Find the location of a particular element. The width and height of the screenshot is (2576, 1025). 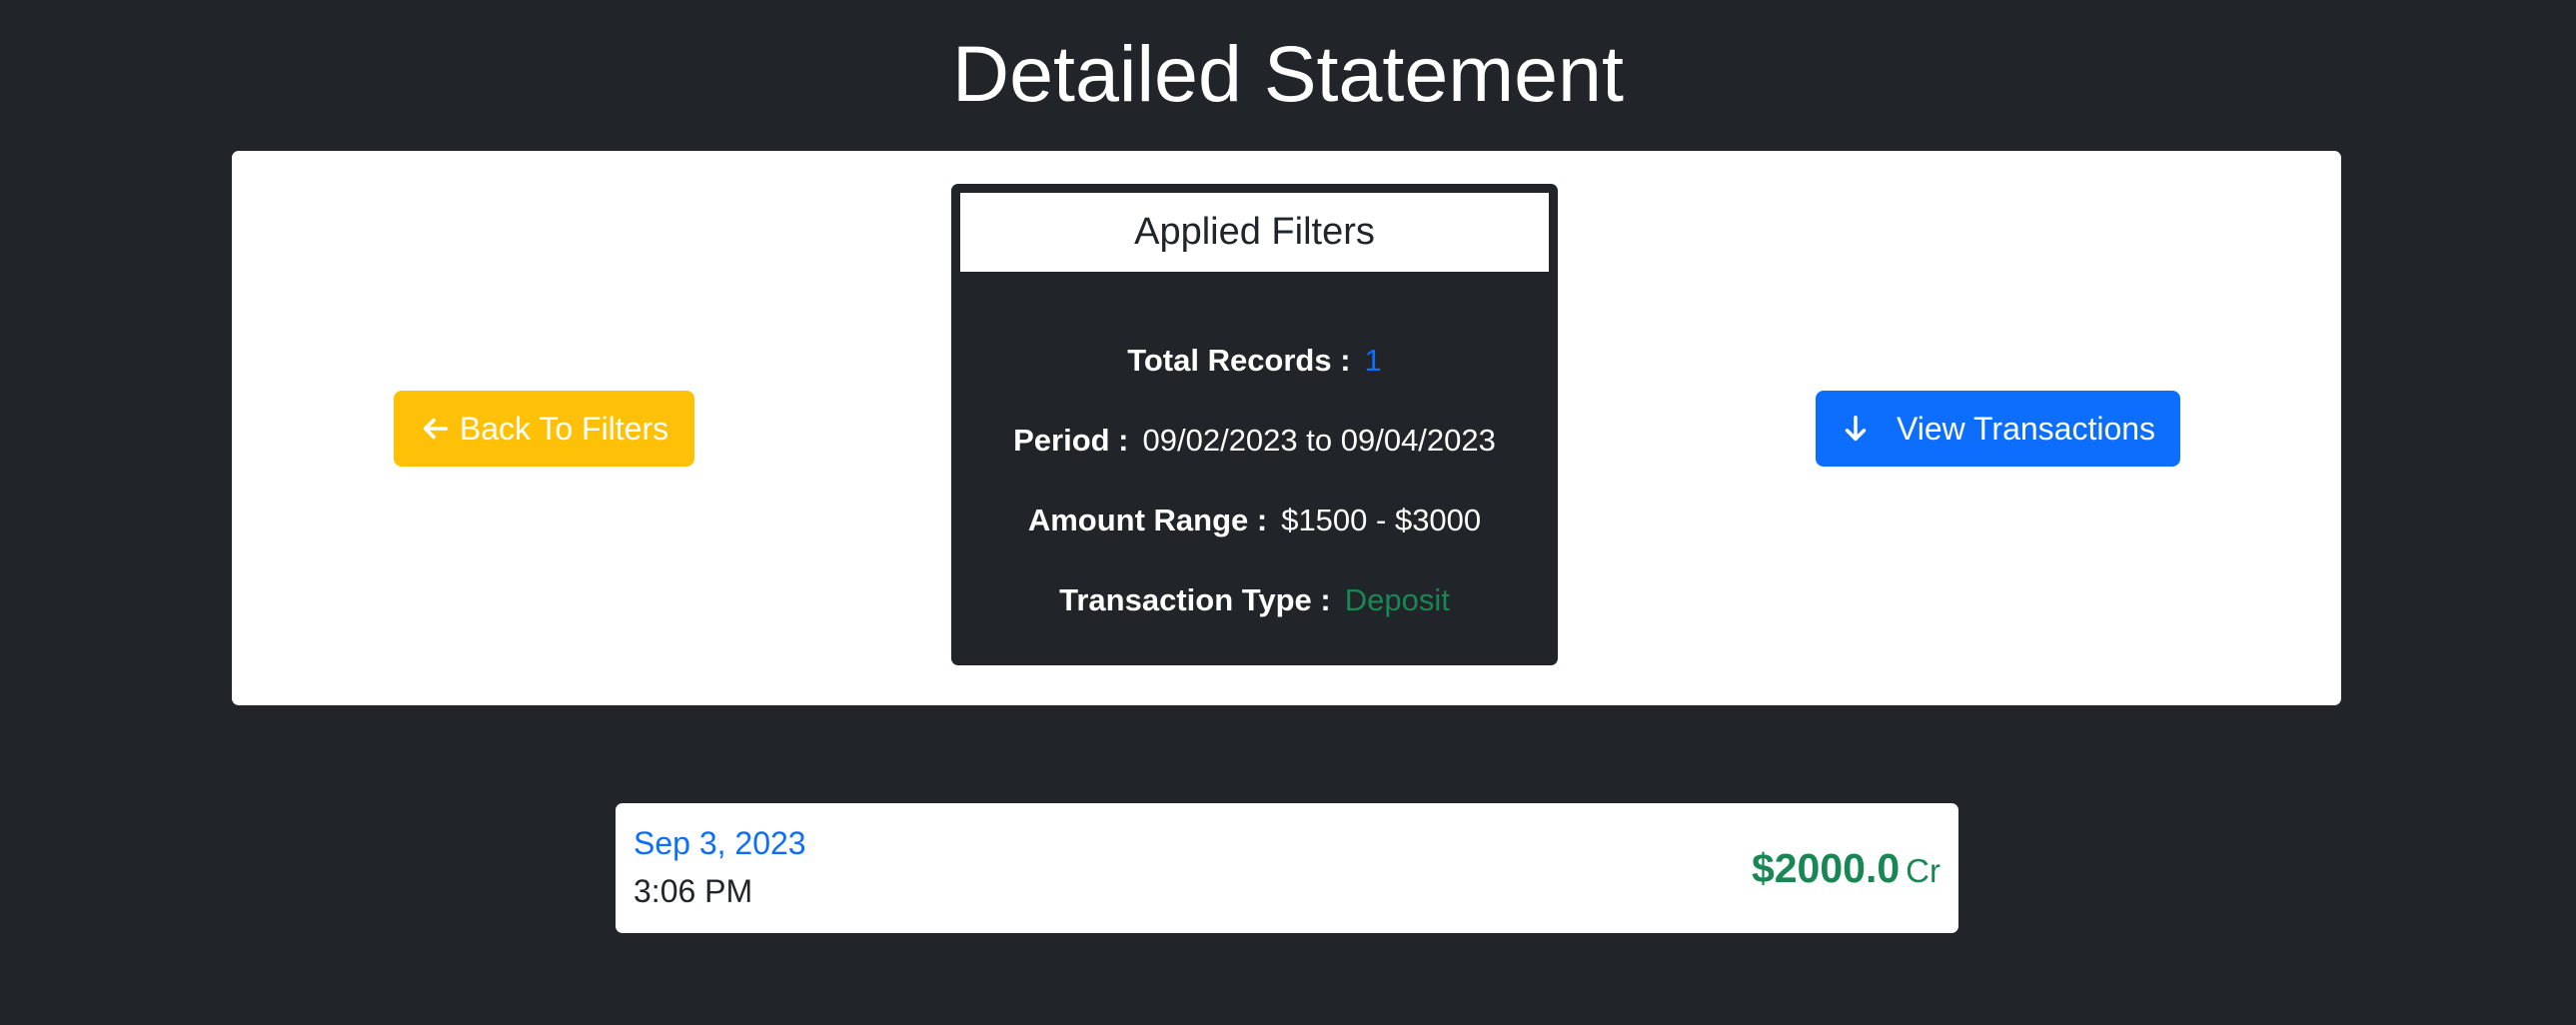

back-to-filters-button: Back To Filters is located at coordinates (544, 429).